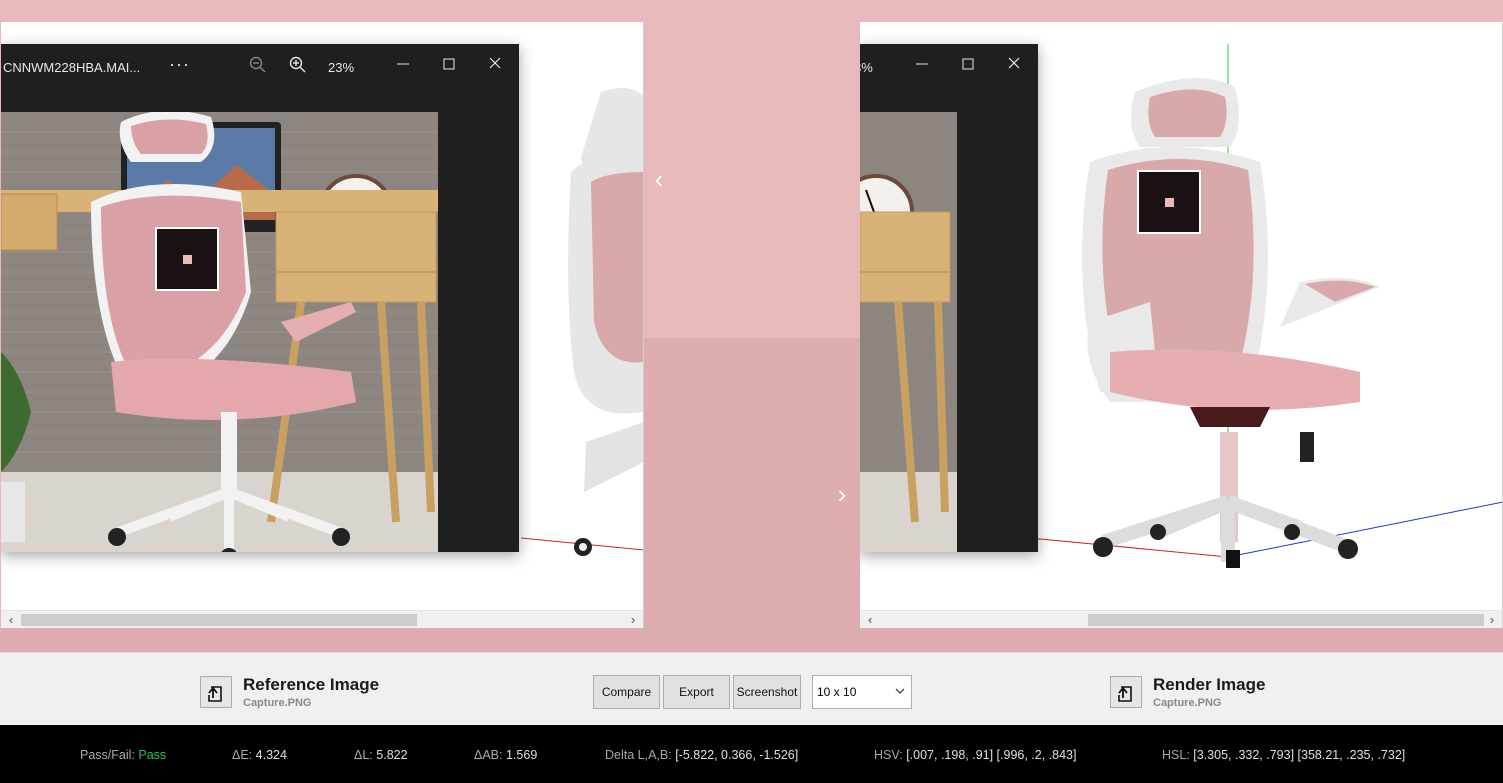 This screenshot has width=1503, height=783. What do you see at coordinates (638, 755) in the screenshot?
I see `delta-lab-label: Delta L,A,B:` at bounding box center [638, 755].